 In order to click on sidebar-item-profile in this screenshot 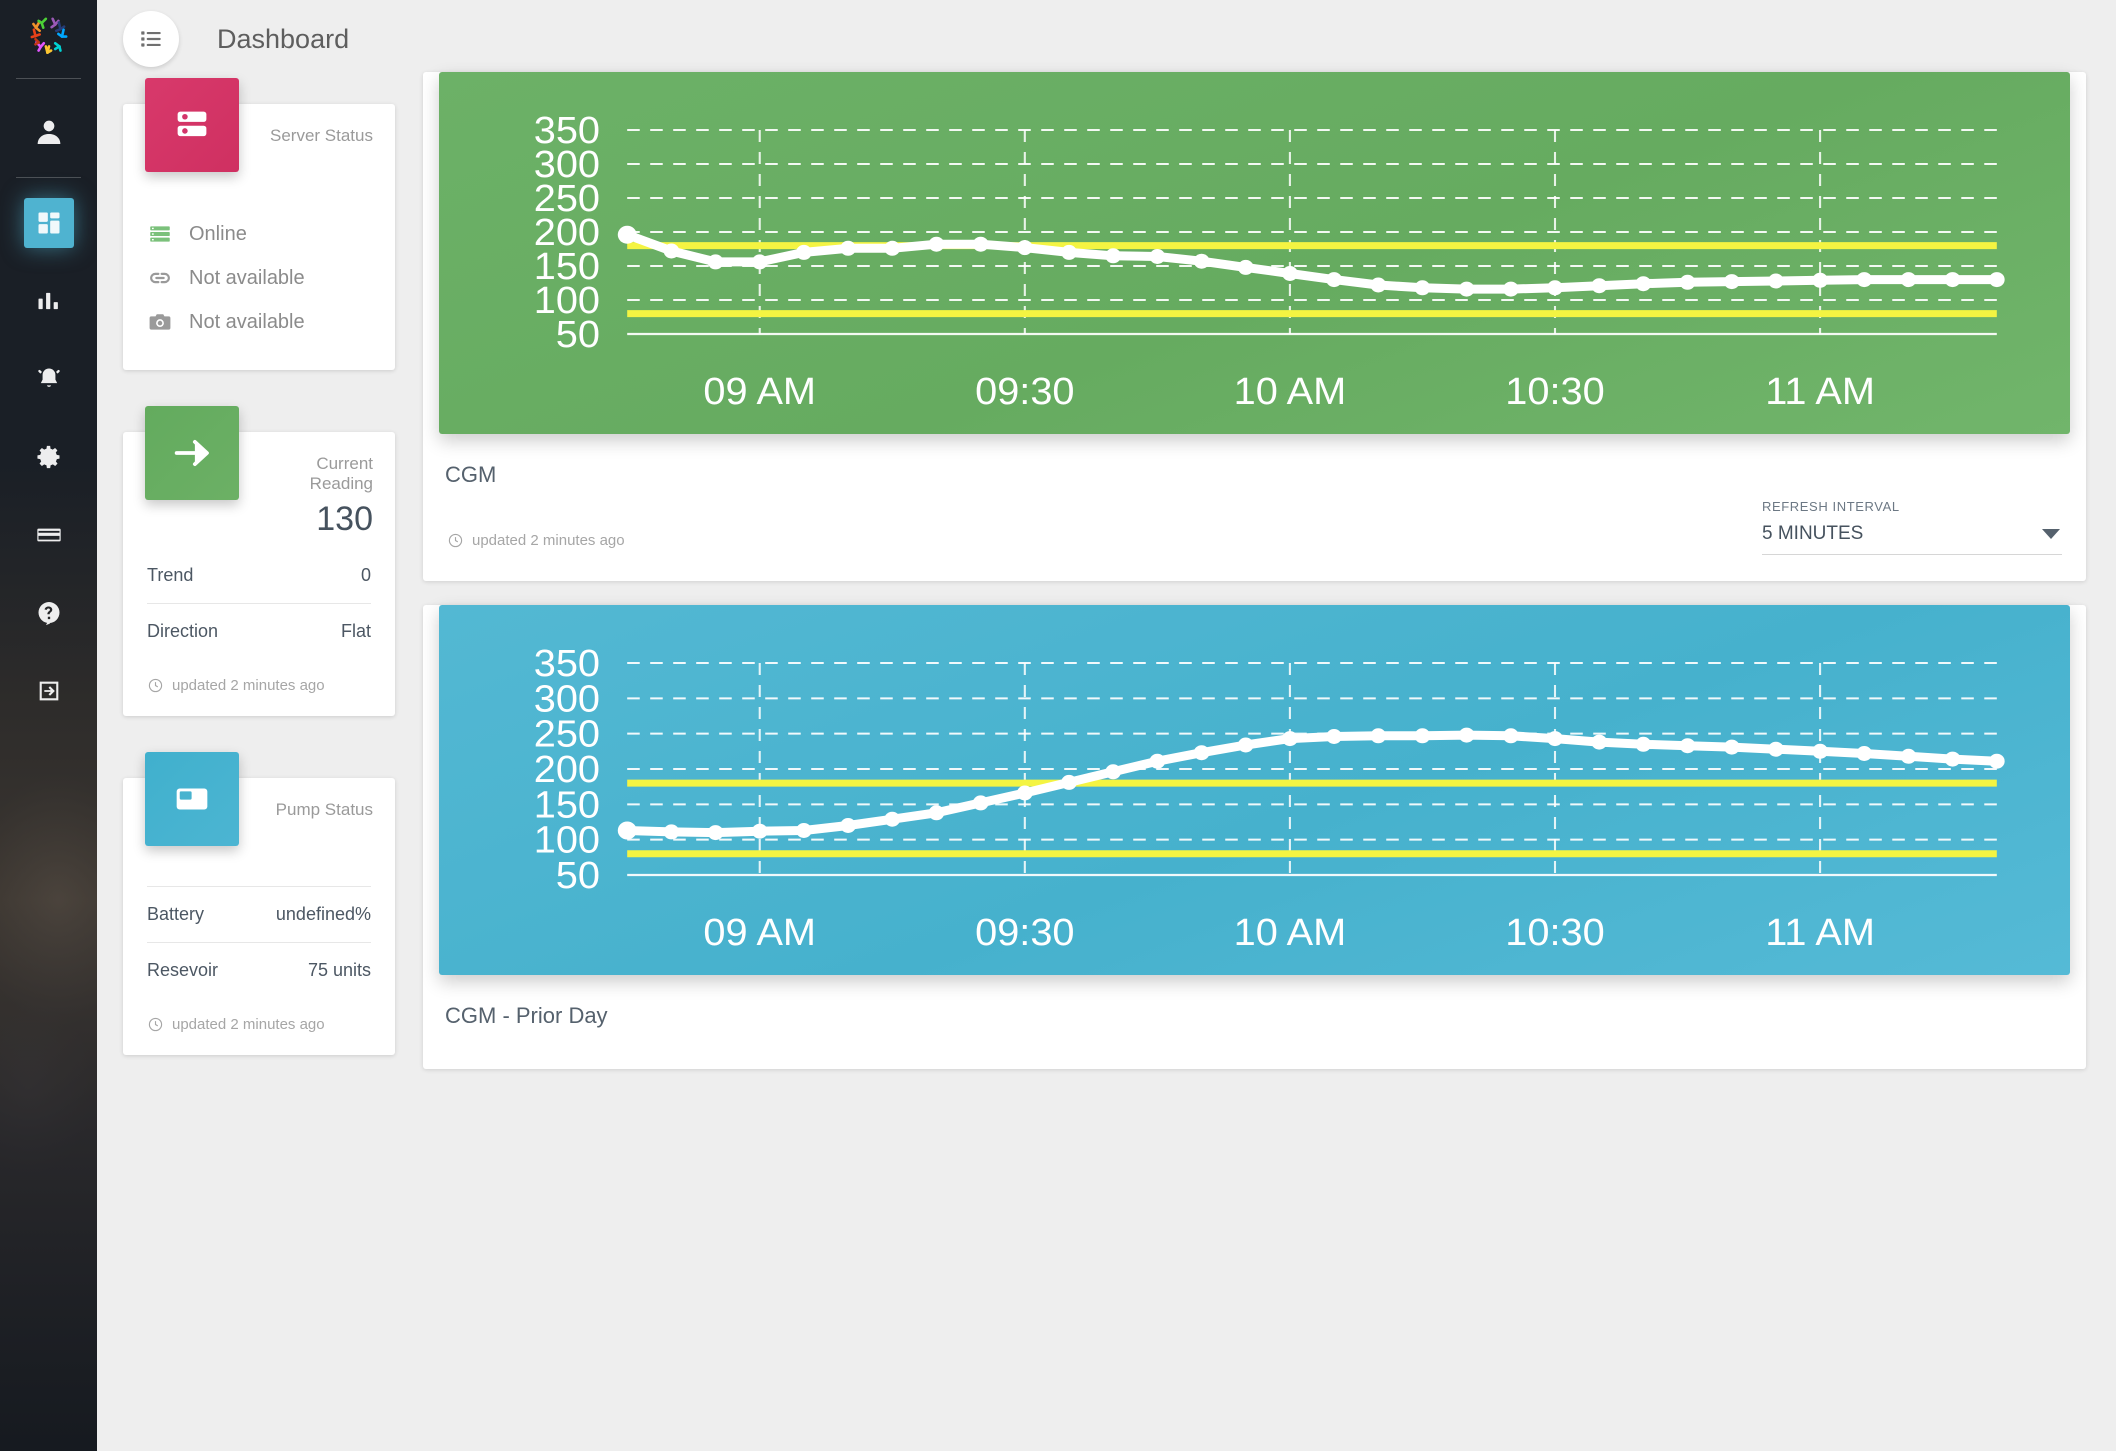, I will do `click(49, 132)`.